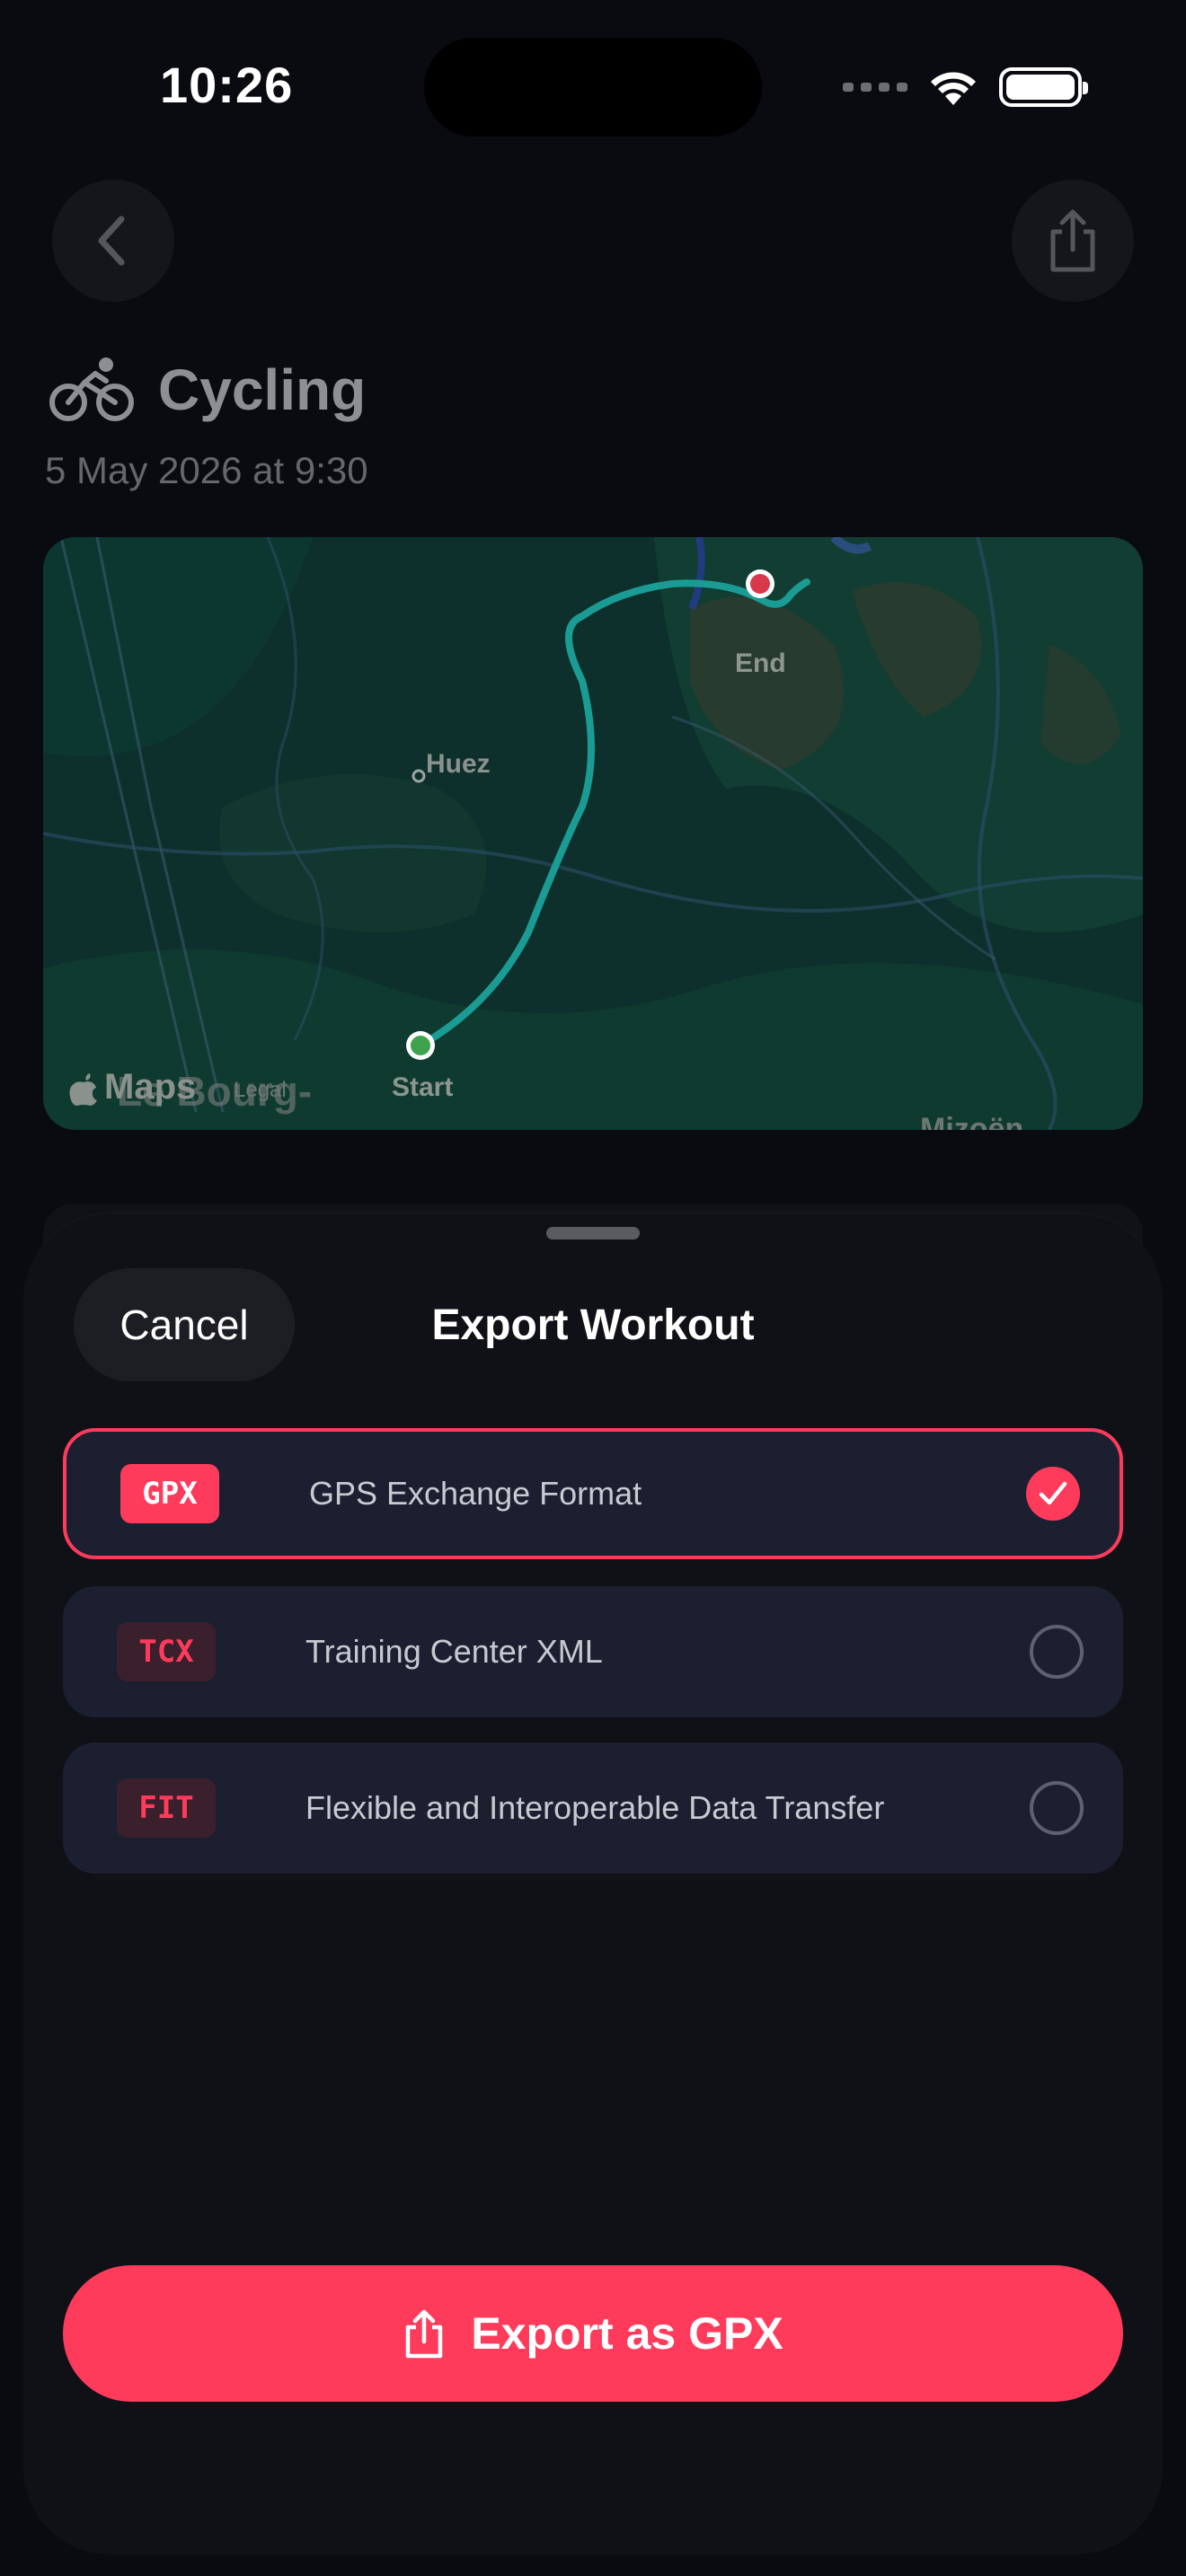 This screenshot has width=1186, height=2576. What do you see at coordinates (475, 1493) in the screenshot?
I see `format-label: GPS Exchange Format` at bounding box center [475, 1493].